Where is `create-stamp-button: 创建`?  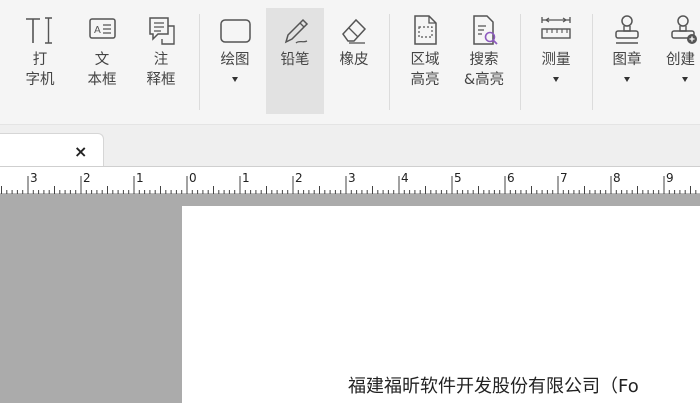 create-stamp-button: 创建 is located at coordinates (683, 61).